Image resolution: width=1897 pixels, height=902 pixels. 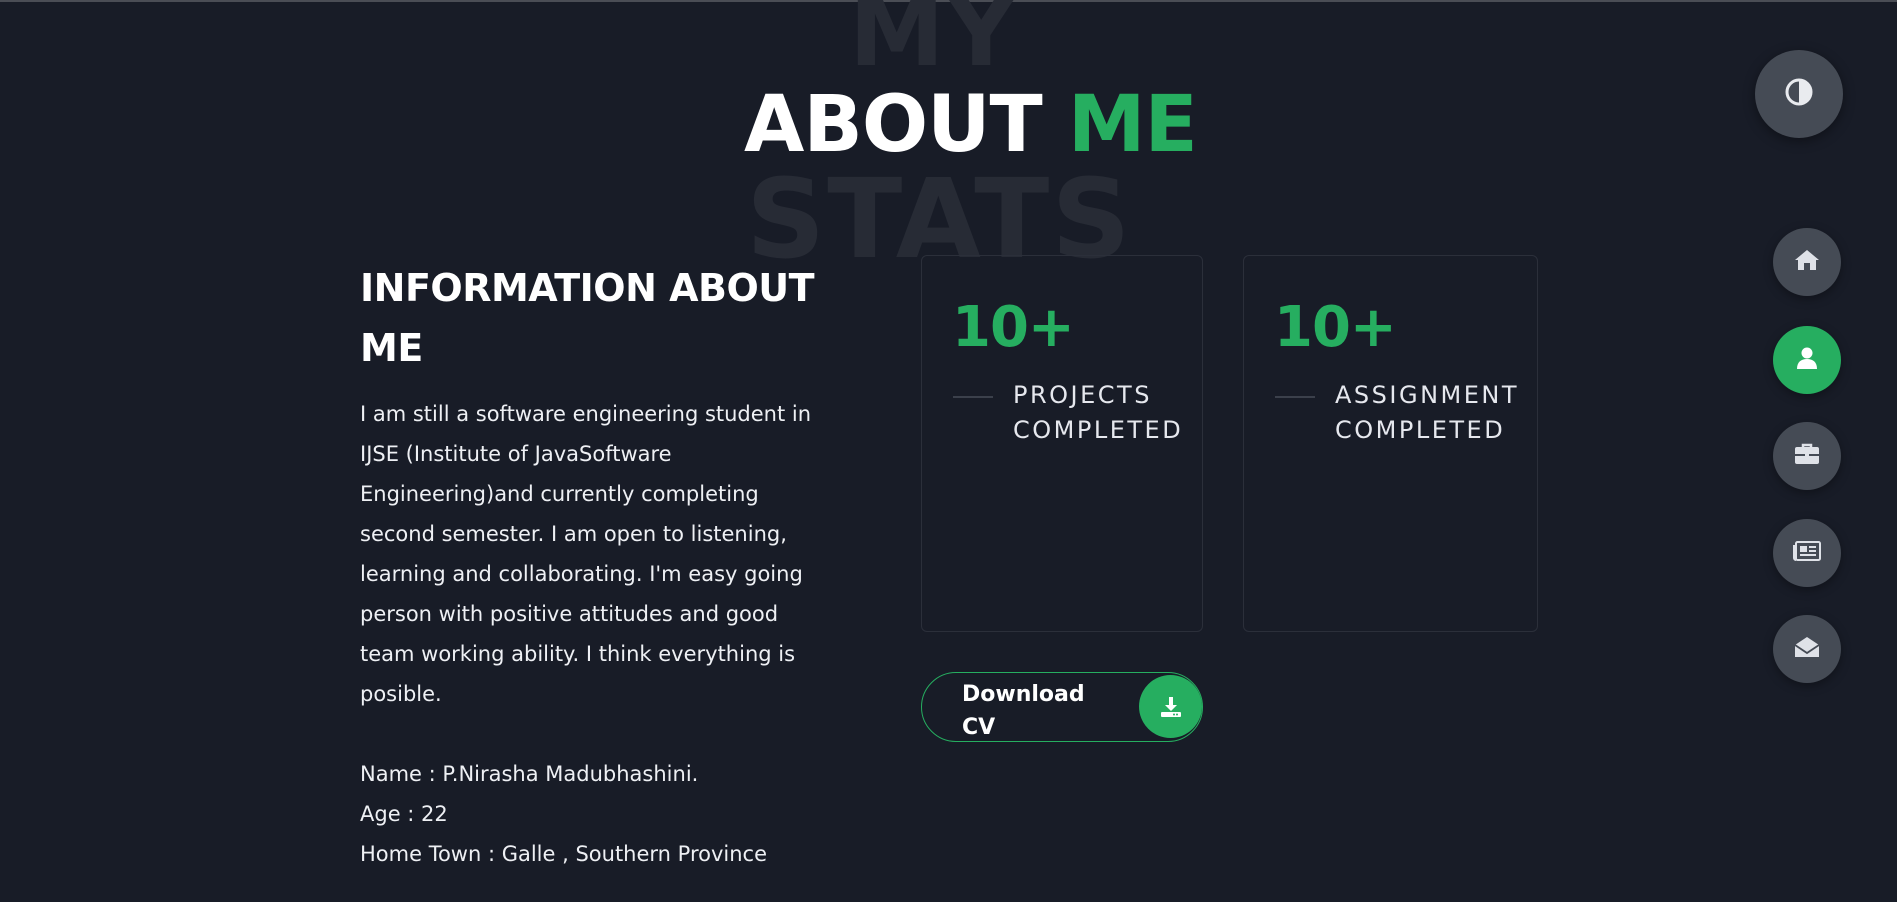 I want to click on home-icon, so click(x=1807, y=262).